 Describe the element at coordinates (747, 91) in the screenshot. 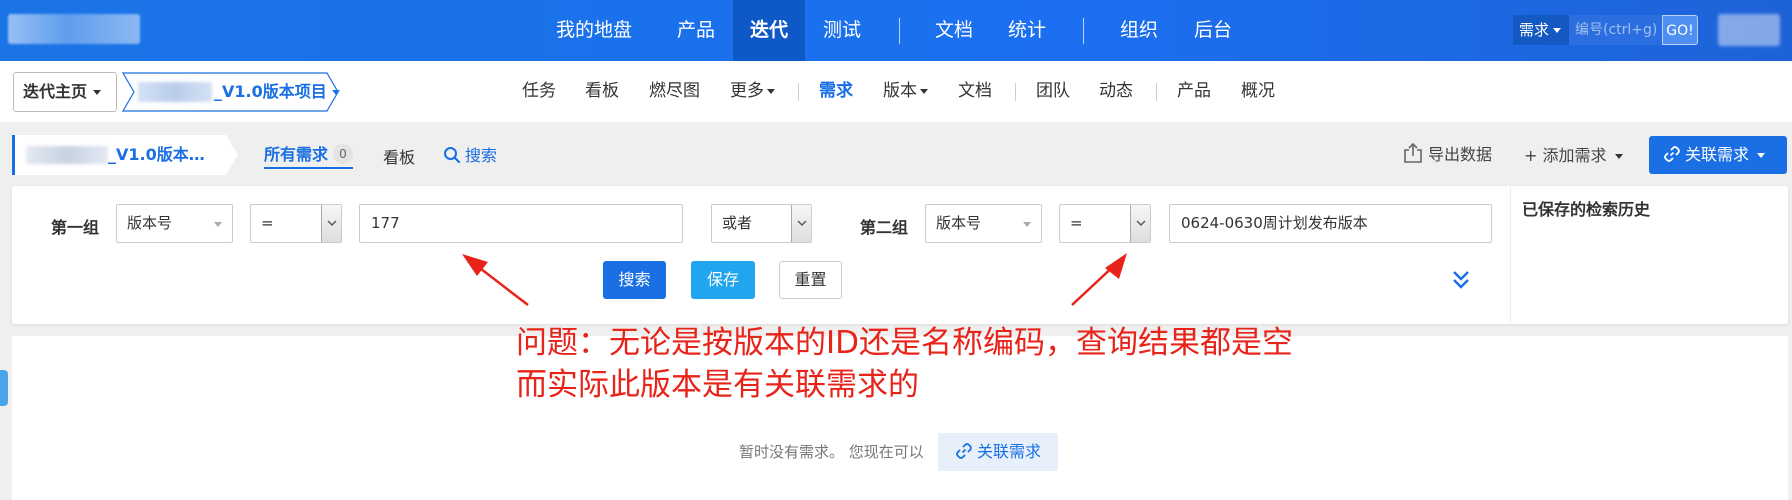

I see `subnav-more-label: 更多` at that location.